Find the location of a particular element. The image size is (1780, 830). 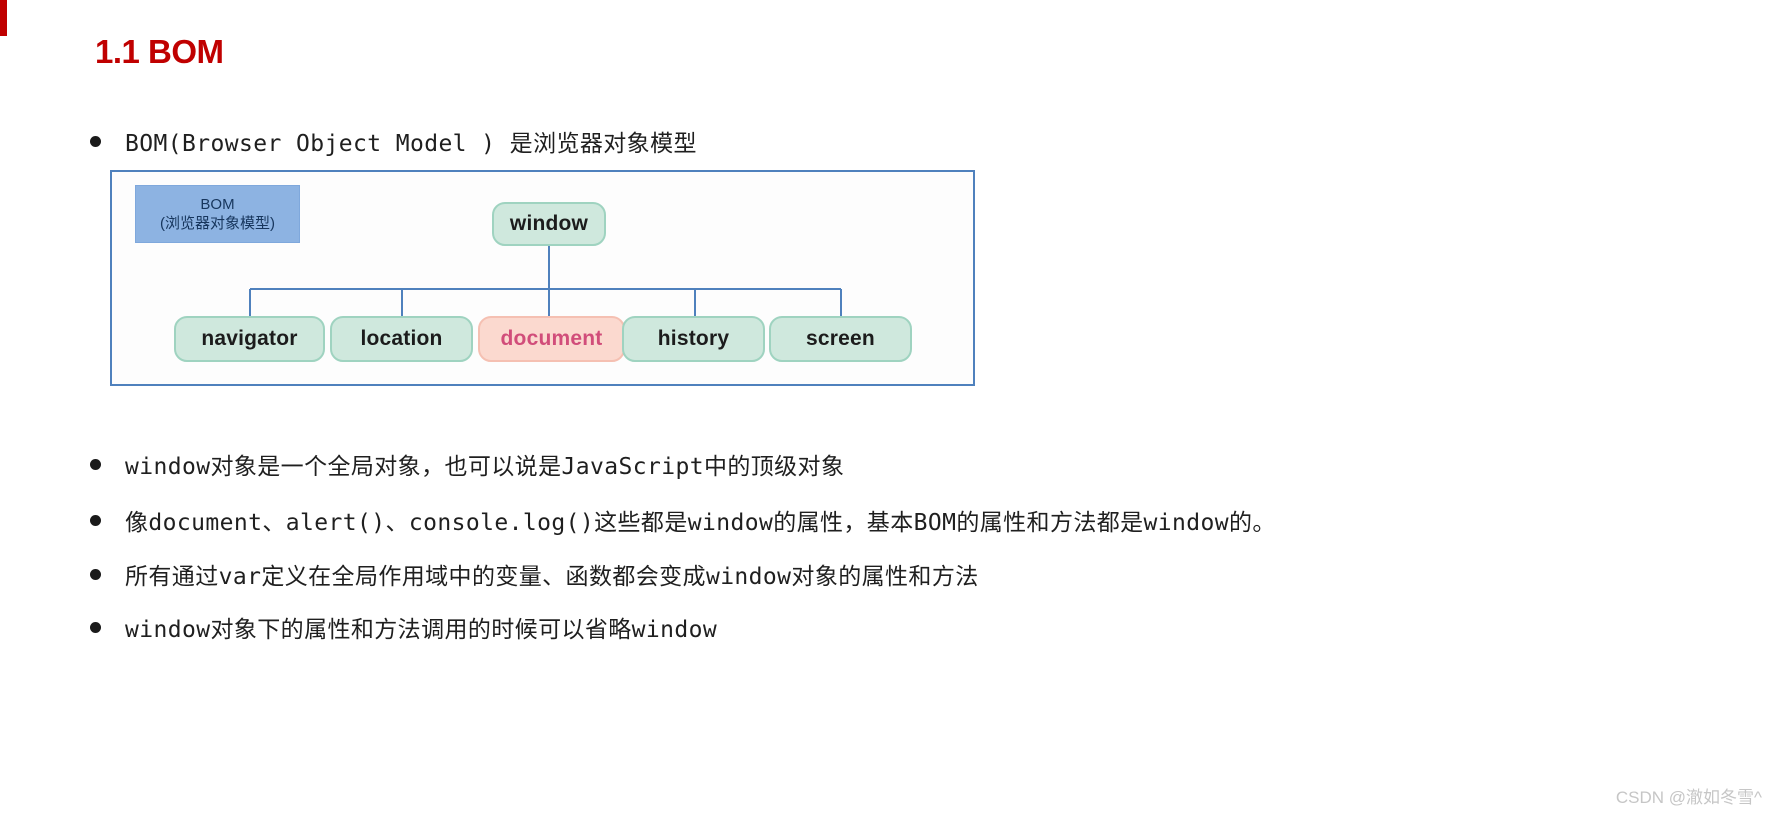

node-navigator: navigator is located at coordinates (249, 339).